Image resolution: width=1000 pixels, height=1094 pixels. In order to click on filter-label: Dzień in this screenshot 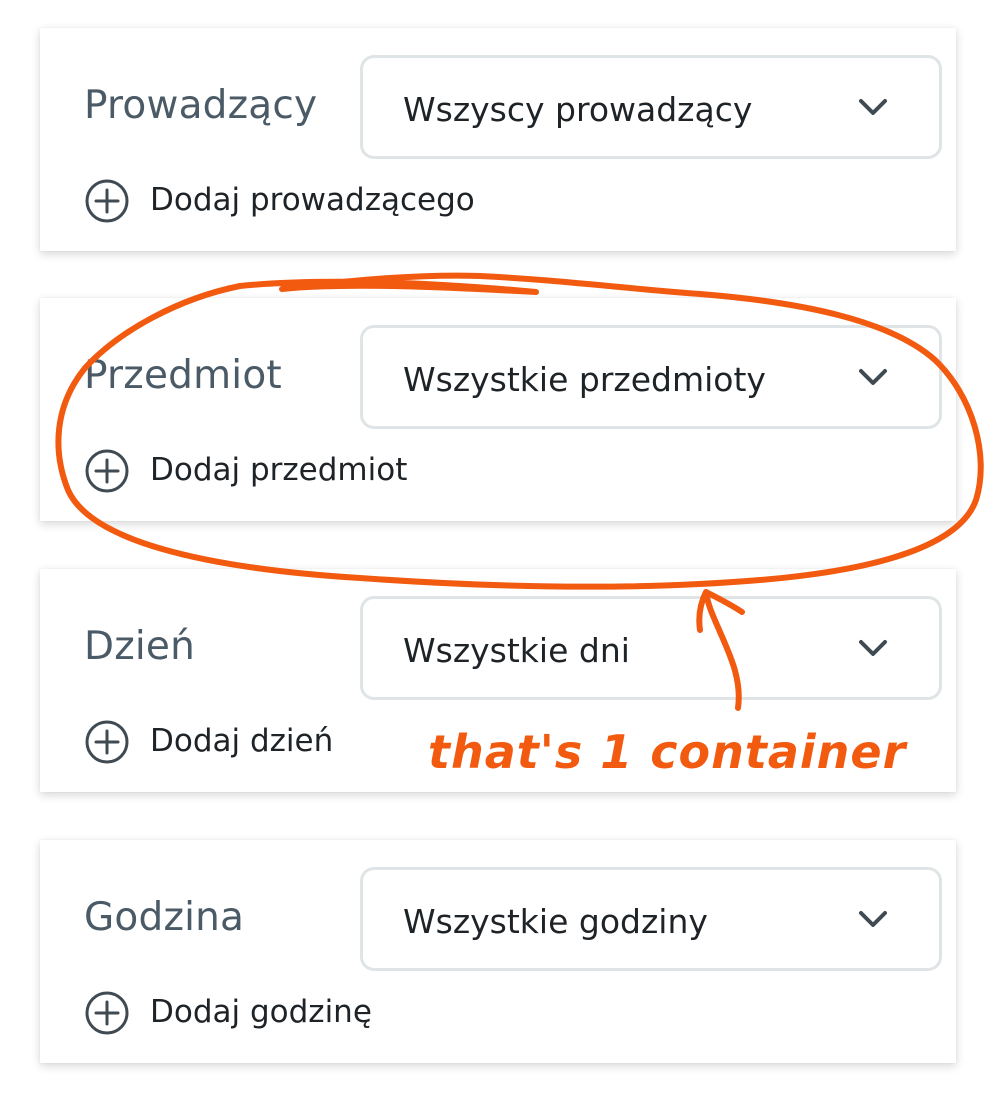, I will do `click(140, 646)`.